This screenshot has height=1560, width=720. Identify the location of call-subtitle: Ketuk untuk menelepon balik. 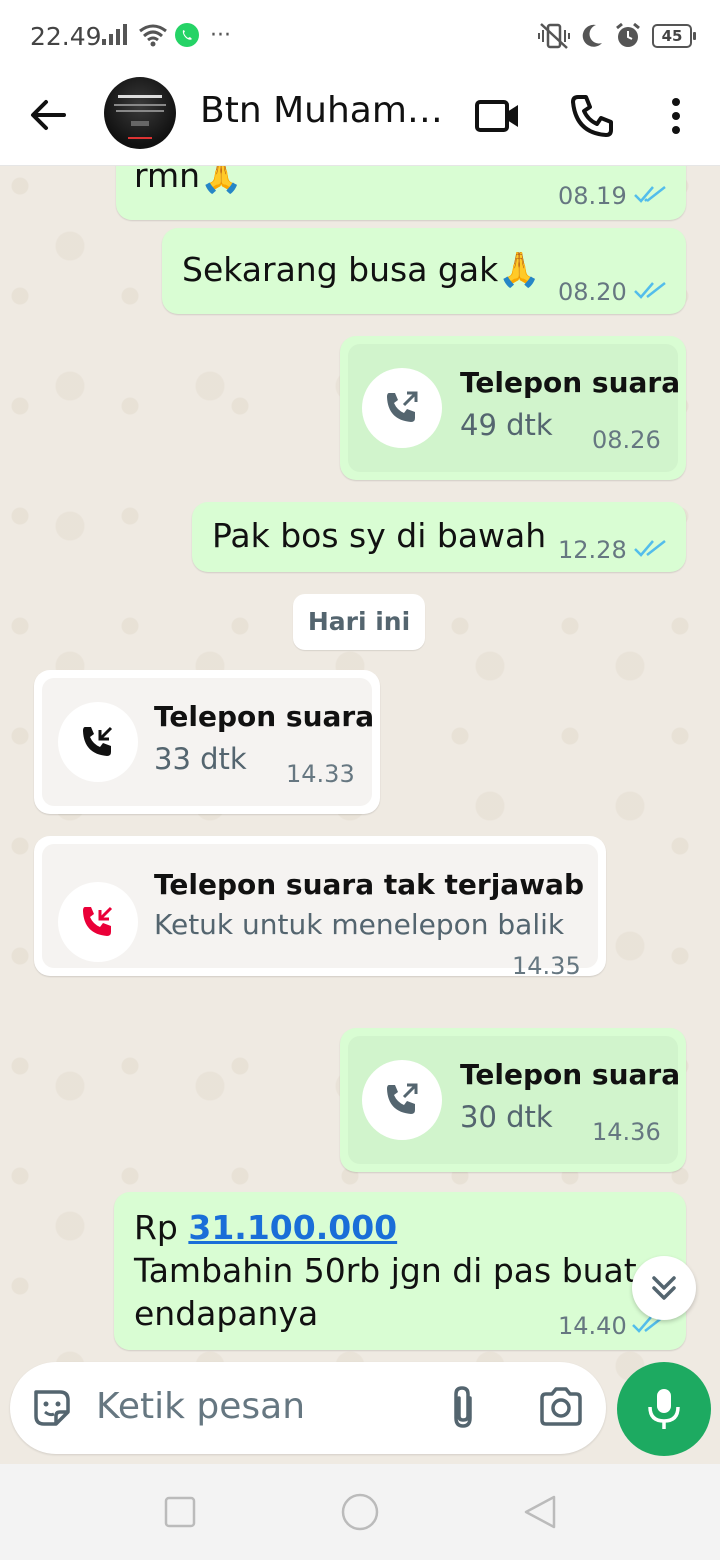
(359, 924).